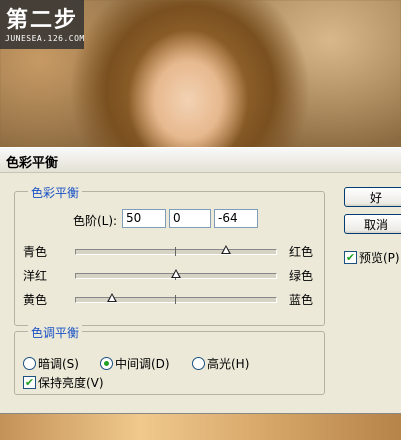  What do you see at coordinates (35, 252) in the screenshot?
I see `slider-label-cyan: 青色` at bounding box center [35, 252].